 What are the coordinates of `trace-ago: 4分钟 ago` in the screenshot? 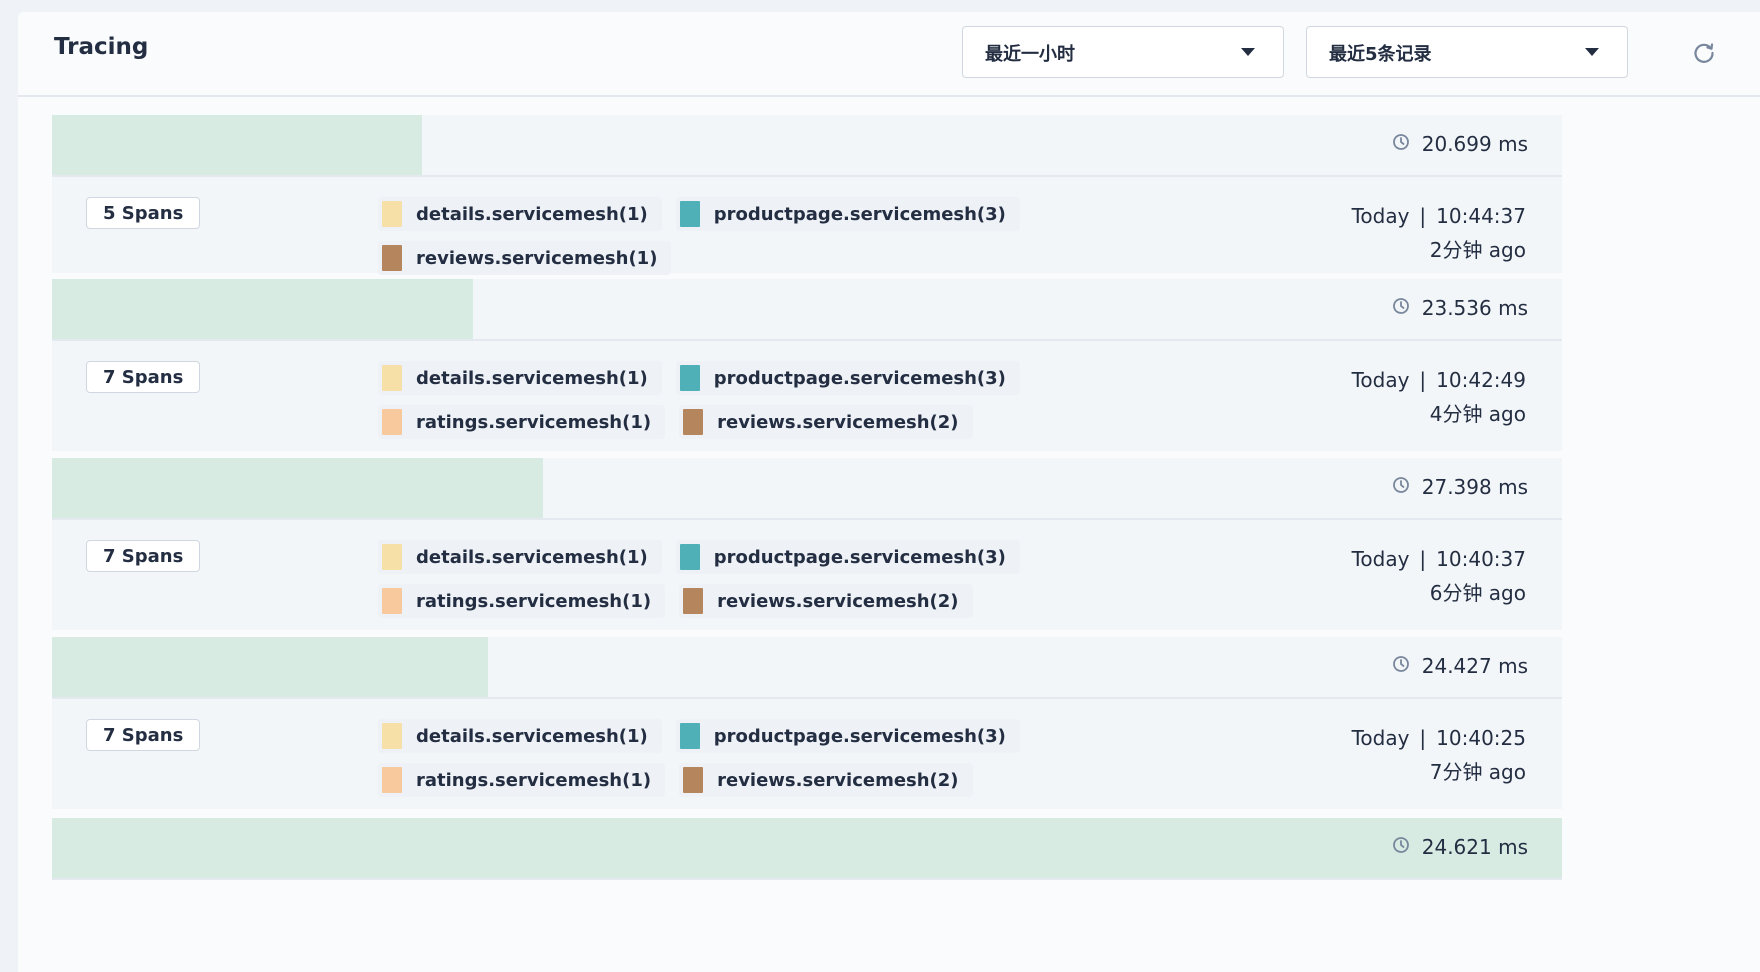 It's located at (1477, 414).